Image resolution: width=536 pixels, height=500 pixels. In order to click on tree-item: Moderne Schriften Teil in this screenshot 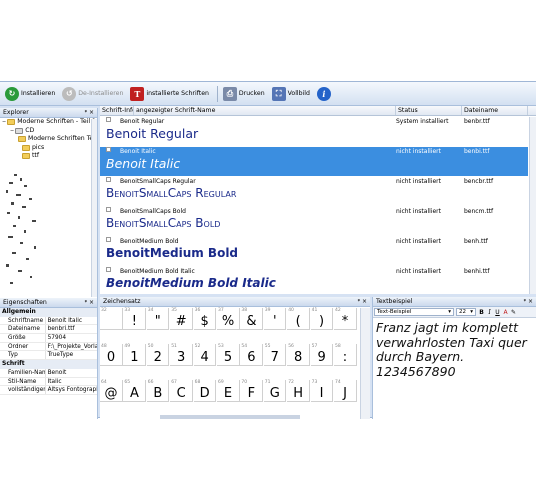, I will do `click(48, 139)`.